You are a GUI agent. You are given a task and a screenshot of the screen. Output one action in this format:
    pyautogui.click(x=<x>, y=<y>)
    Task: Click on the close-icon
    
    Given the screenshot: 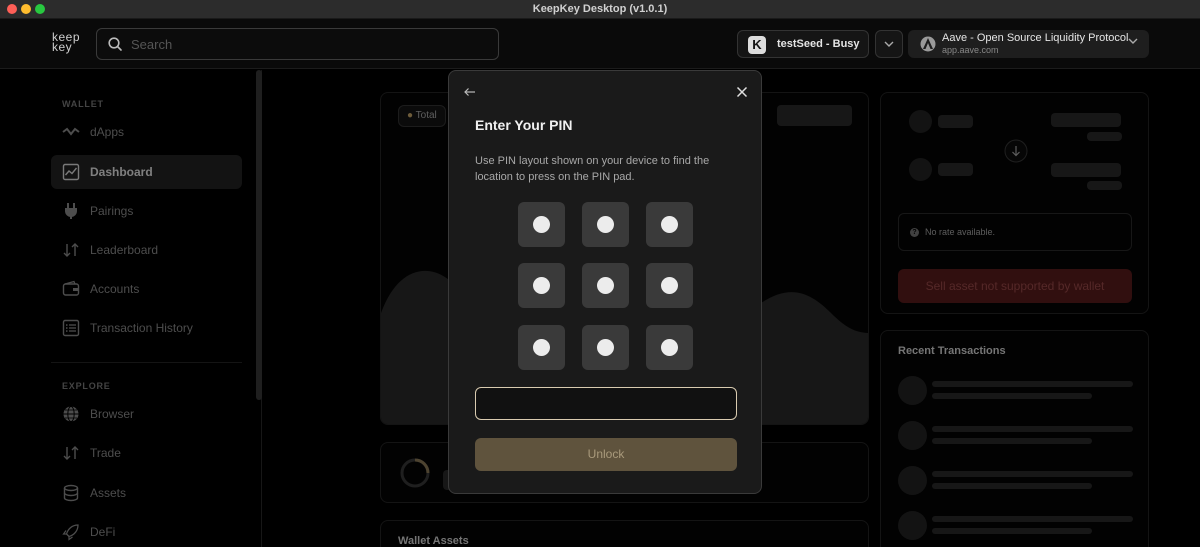 What is the action you would take?
    pyautogui.click(x=742, y=92)
    